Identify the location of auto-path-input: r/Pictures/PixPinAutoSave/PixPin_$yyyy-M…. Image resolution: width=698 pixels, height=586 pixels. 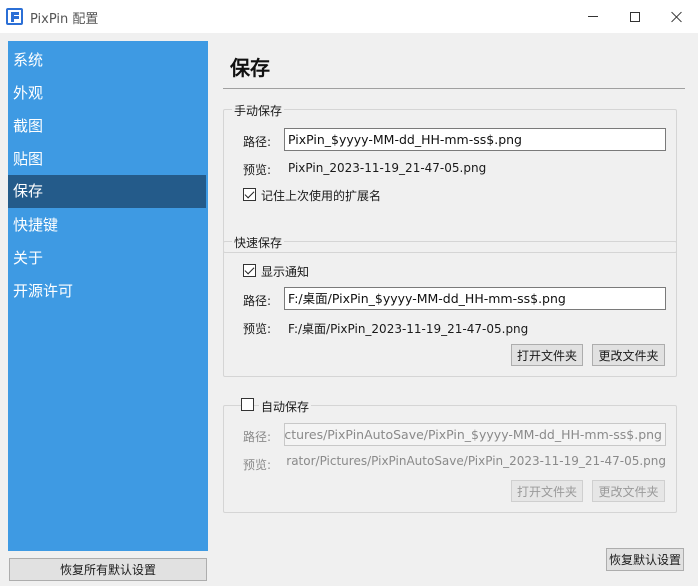
(475, 434).